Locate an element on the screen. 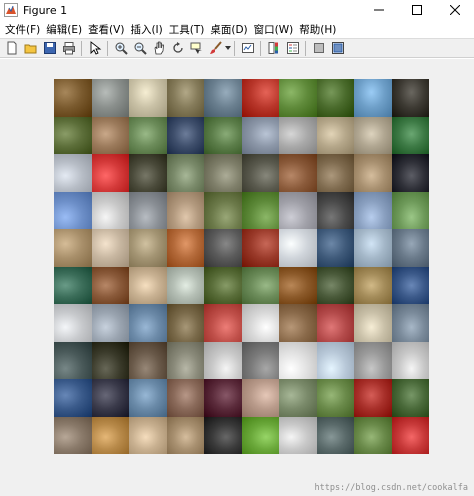 This screenshot has width=474, height=496. pan-hand-icon is located at coordinates (159, 48).